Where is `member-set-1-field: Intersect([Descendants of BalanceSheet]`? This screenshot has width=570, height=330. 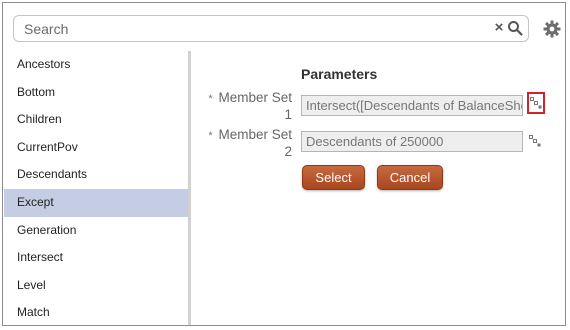
member-set-1-field: Intersect([Descendants of BalanceSheet] is located at coordinates (412, 105).